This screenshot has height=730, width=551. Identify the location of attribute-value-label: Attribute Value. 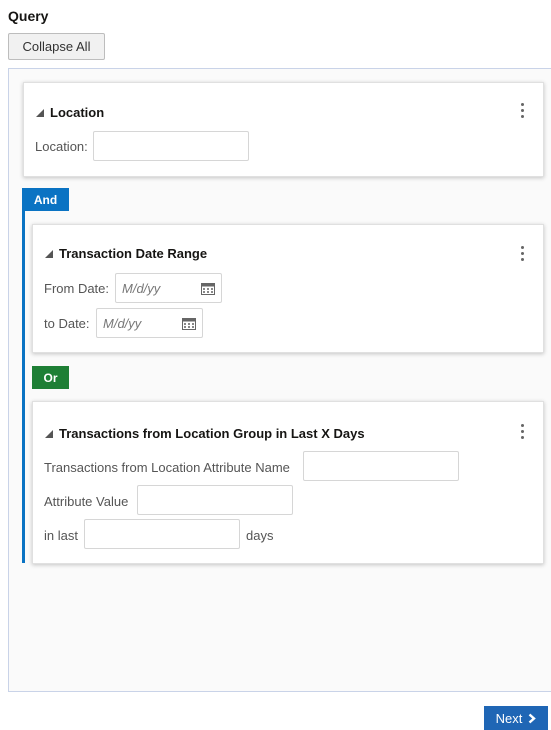
(86, 501).